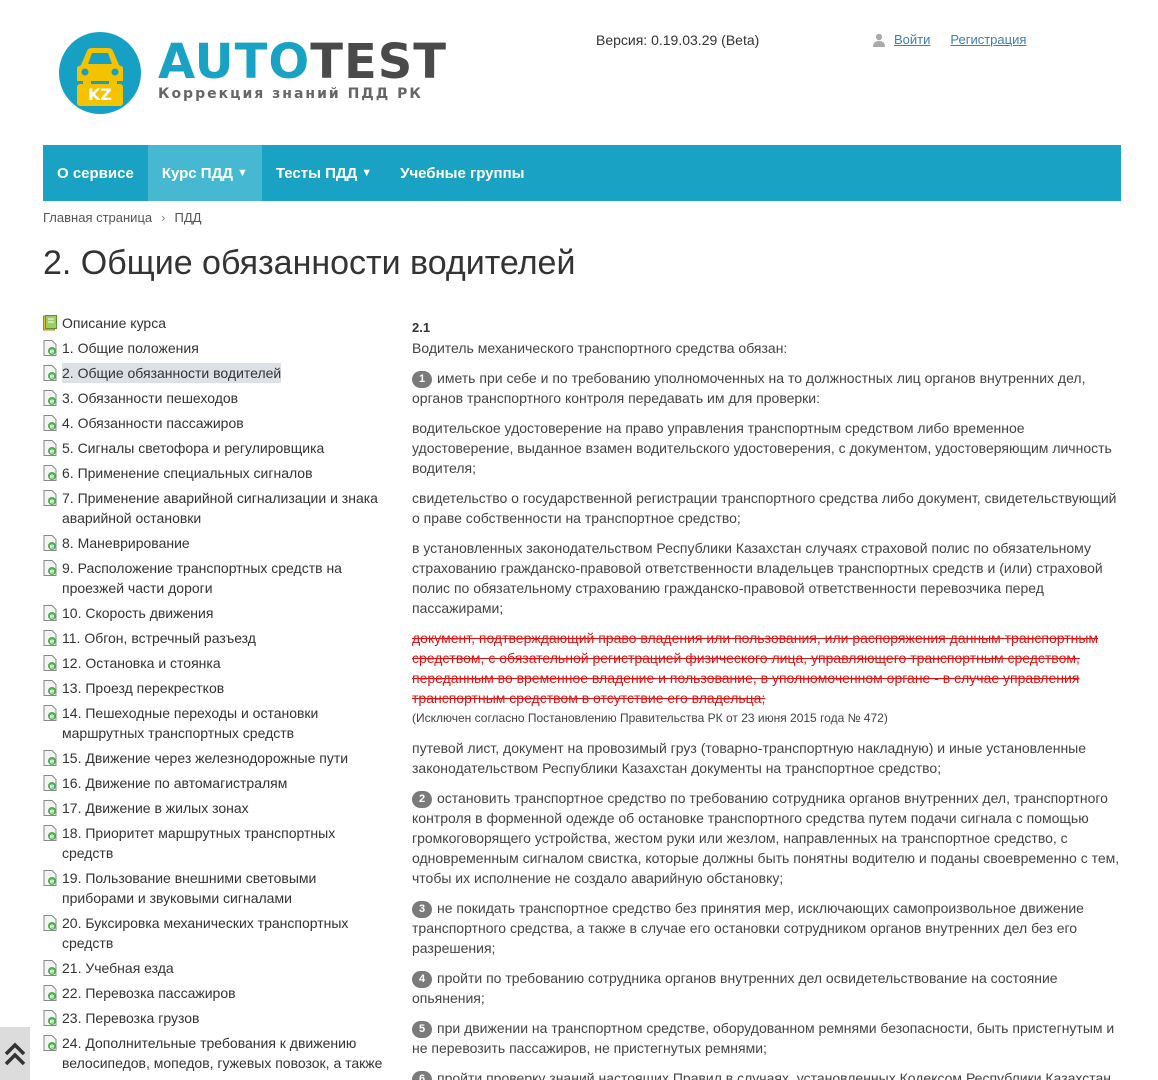  Describe the element at coordinates (422, 909) in the screenshot. I see `item-number-badge: 3` at that location.